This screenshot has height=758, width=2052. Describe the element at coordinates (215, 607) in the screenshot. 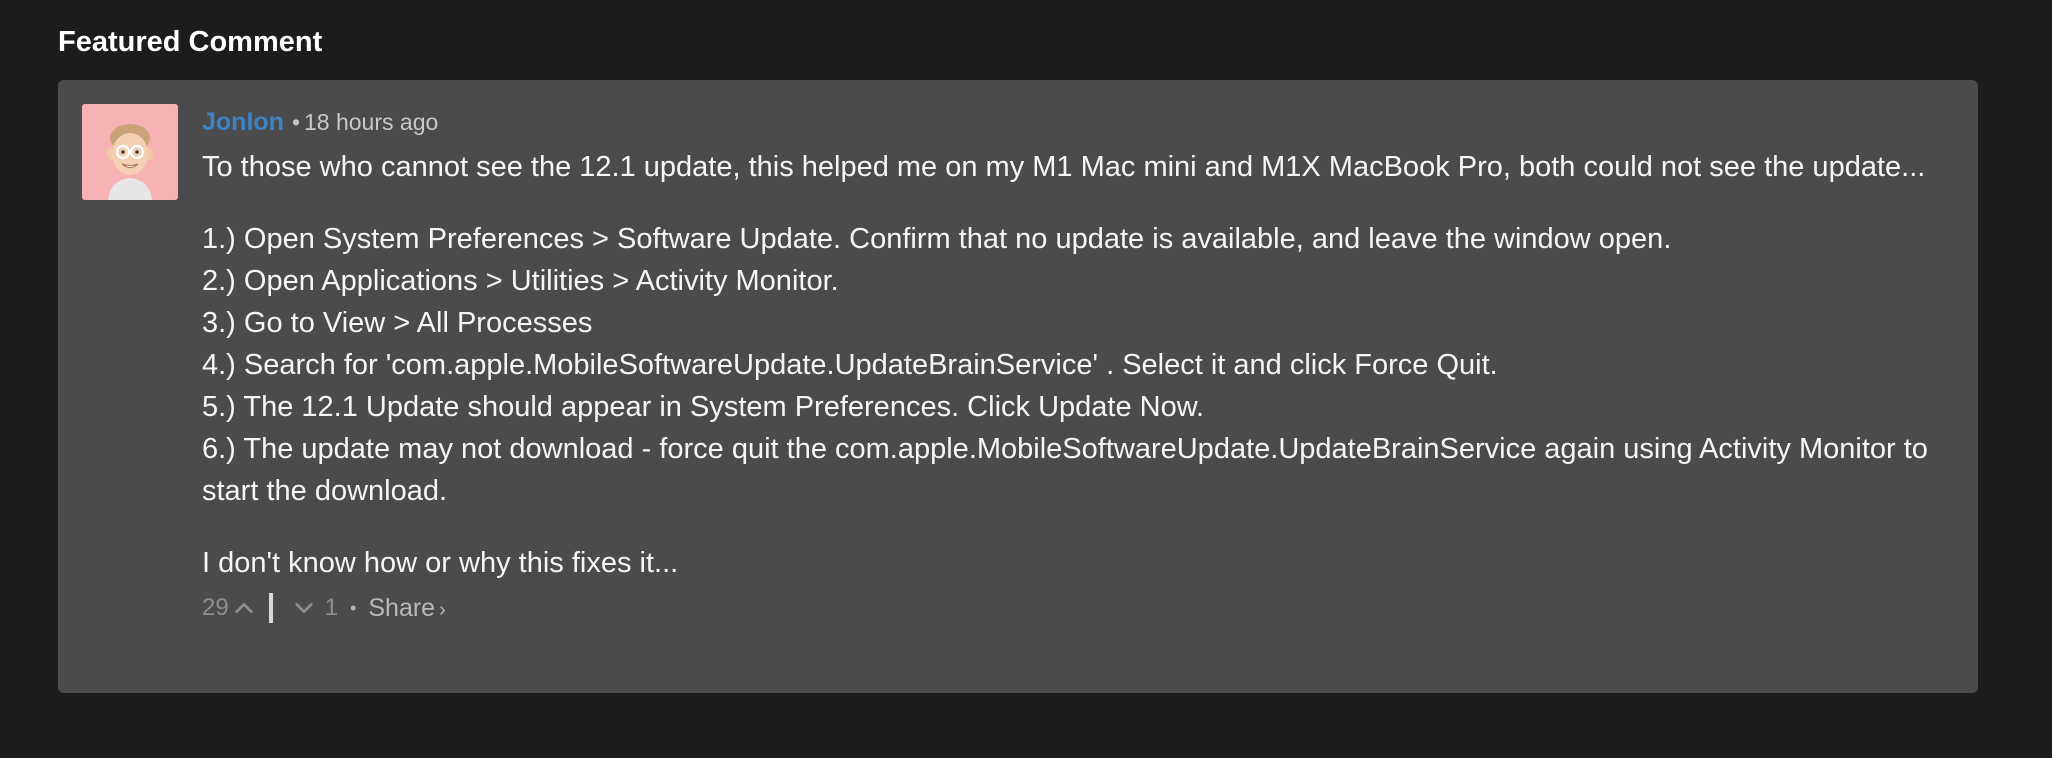

I see `upvote-count: 29` at that location.